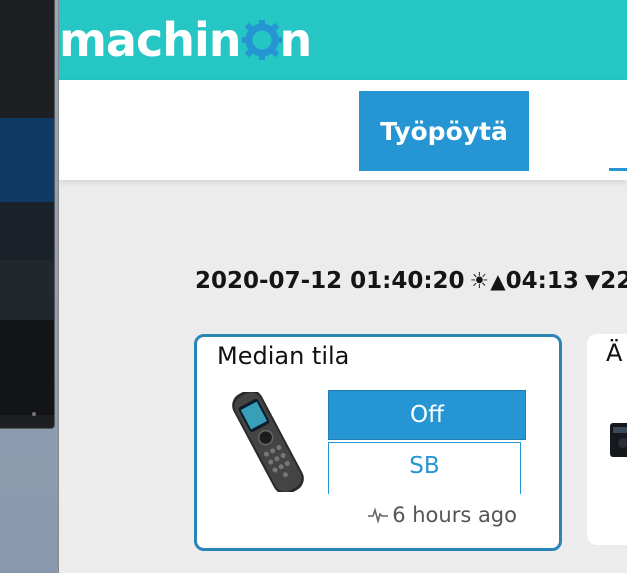 The image size is (627, 573). What do you see at coordinates (542, 281) in the screenshot?
I see `sunrise-time: 04:13` at bounding box center [542, 281].